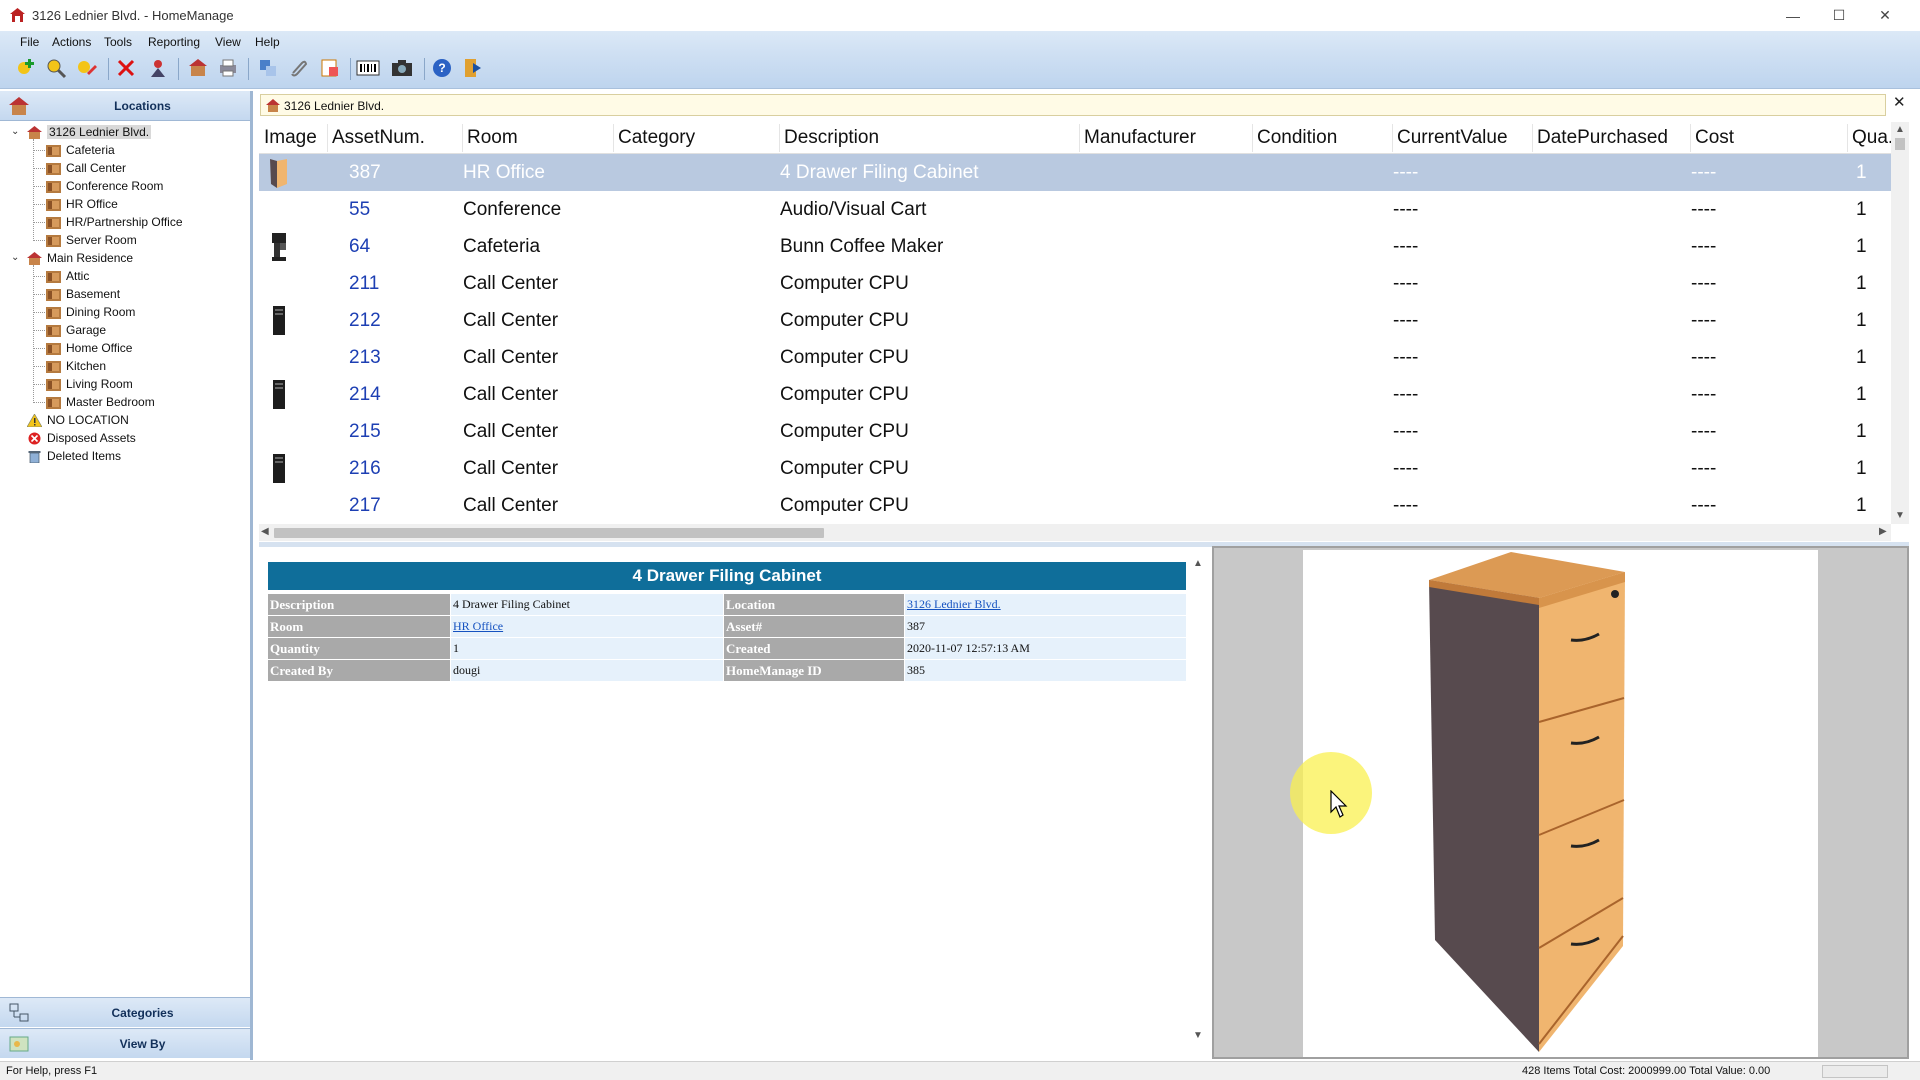  What do you see at coordinates (1045, 604) in the screenshot?
I see `detail-link: 3126 Lednier Blvd.` at bounding box center [1045, 604].